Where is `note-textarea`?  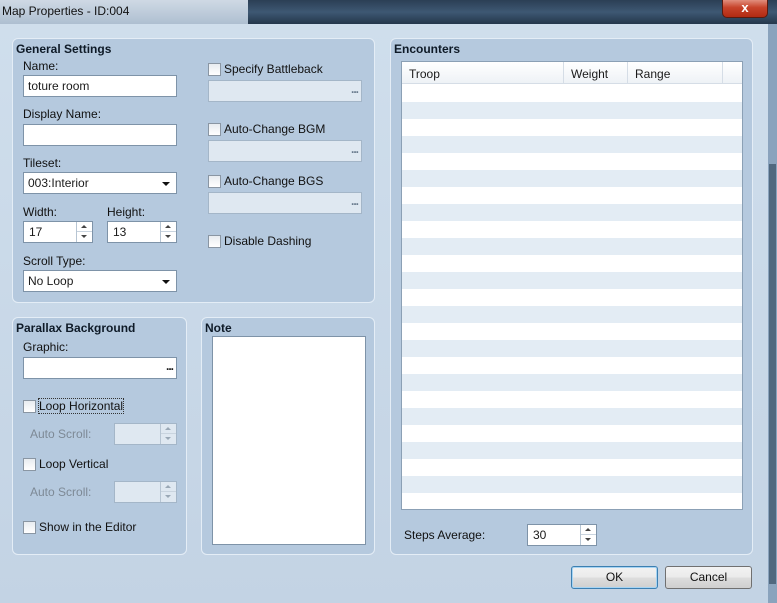 note-textarea is located at coordinates (289, 440).